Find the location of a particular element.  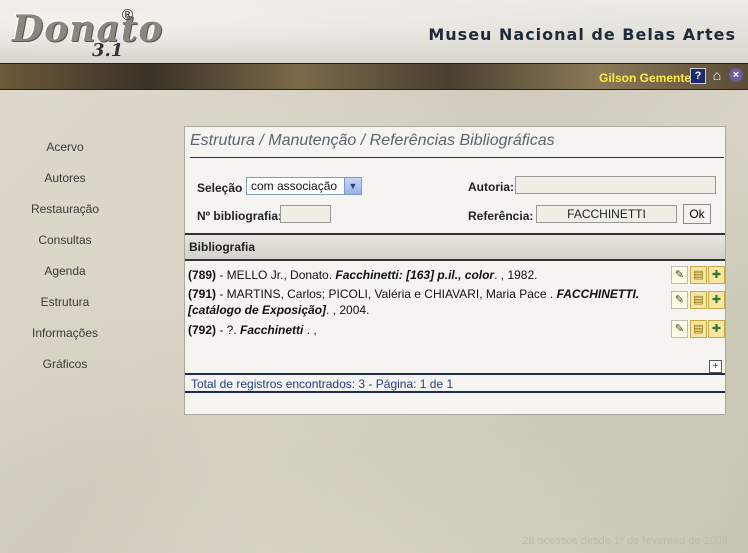

plus-icon: + is located at coordinates (715, 366).